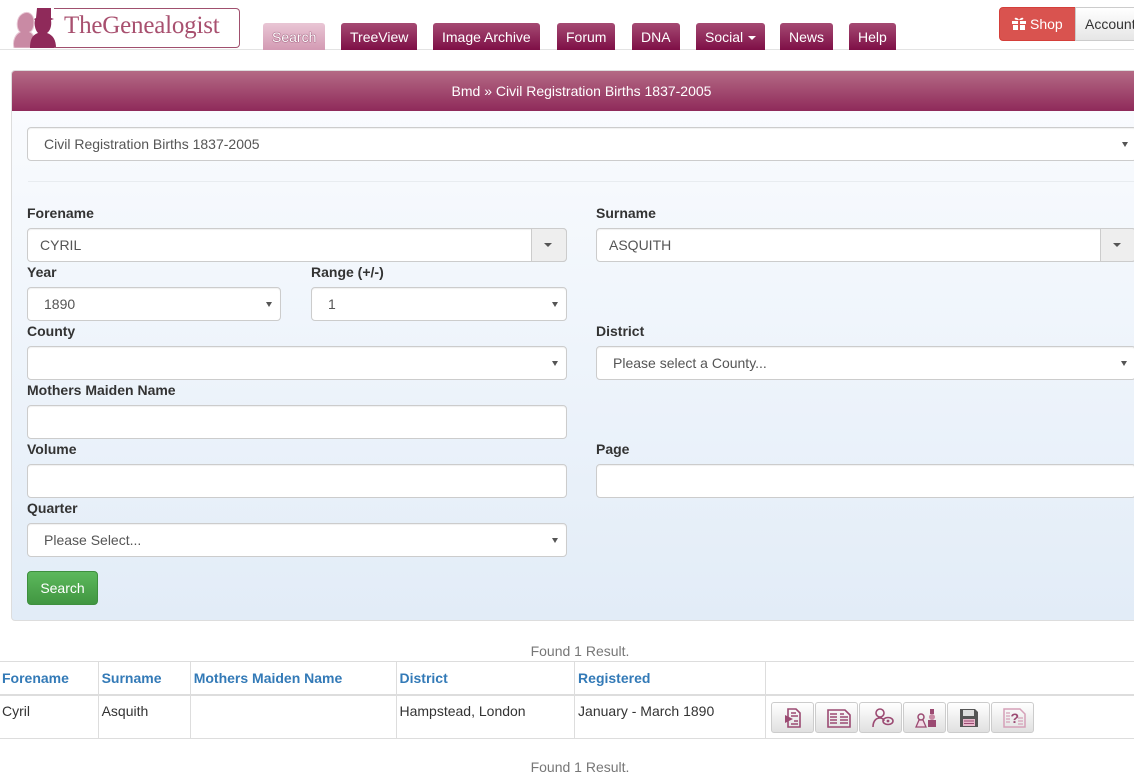  What do you see at coordinates (581, 181) in the screenshot?
I see `form-divider` at bounding box center [581, 181].